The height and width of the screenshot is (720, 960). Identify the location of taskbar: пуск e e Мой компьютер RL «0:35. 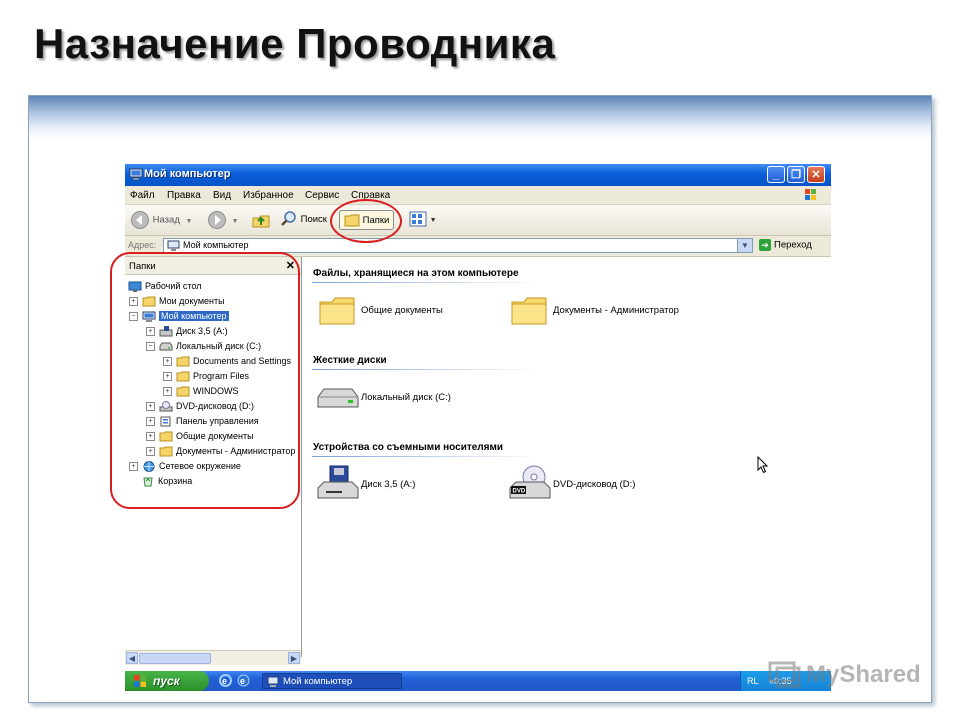
(478, 681).